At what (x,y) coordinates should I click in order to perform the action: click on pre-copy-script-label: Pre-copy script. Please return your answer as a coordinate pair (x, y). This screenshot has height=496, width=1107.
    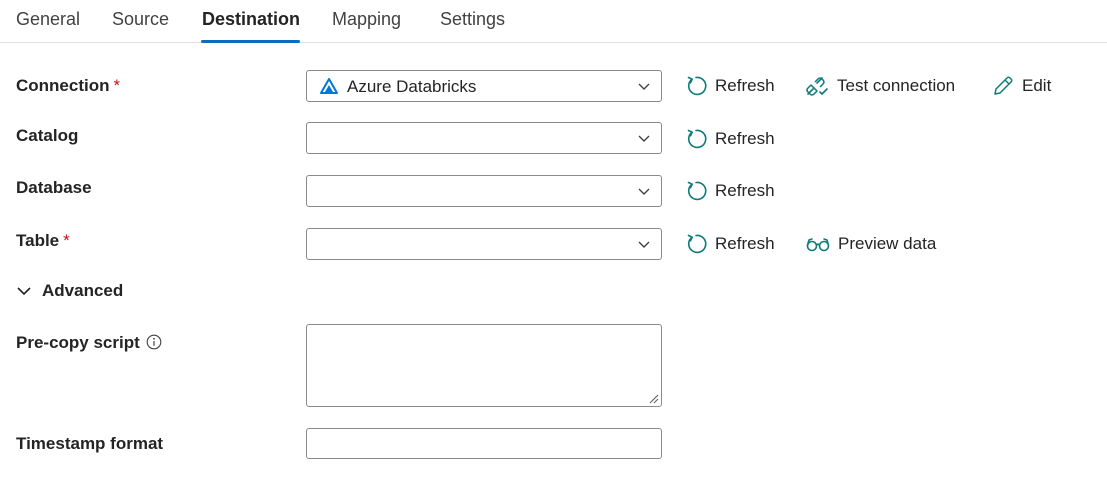
    Looking at the image, I should click on (89, 343).